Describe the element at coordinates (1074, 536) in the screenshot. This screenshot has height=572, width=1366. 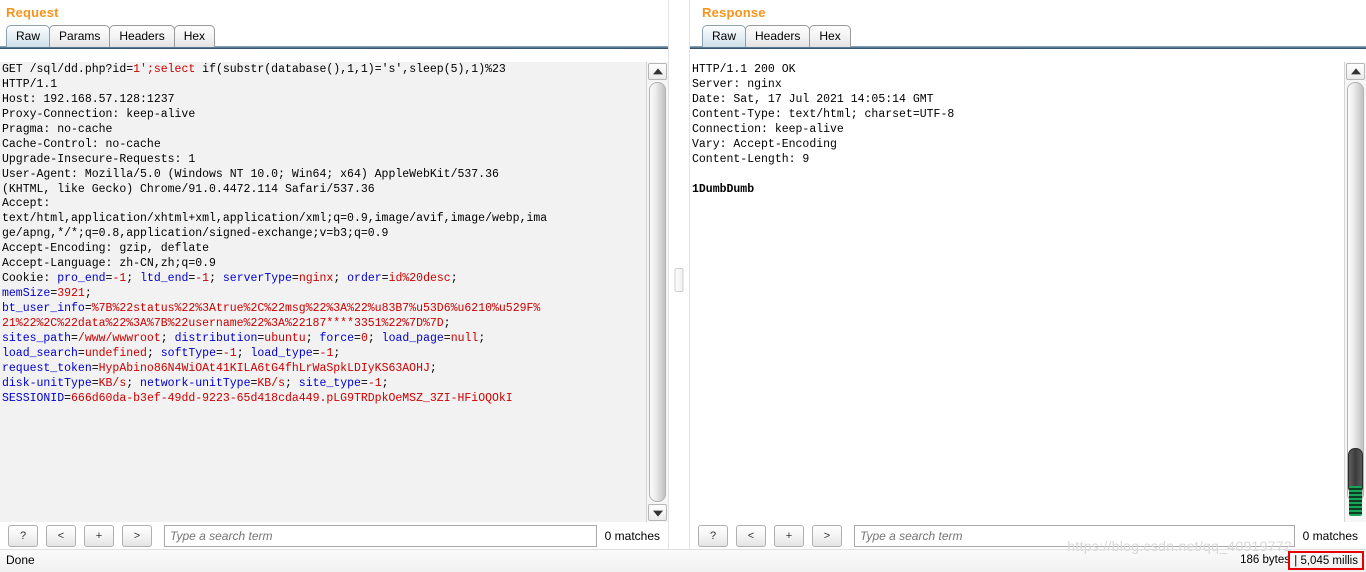
I see `response-search-input` at that location.